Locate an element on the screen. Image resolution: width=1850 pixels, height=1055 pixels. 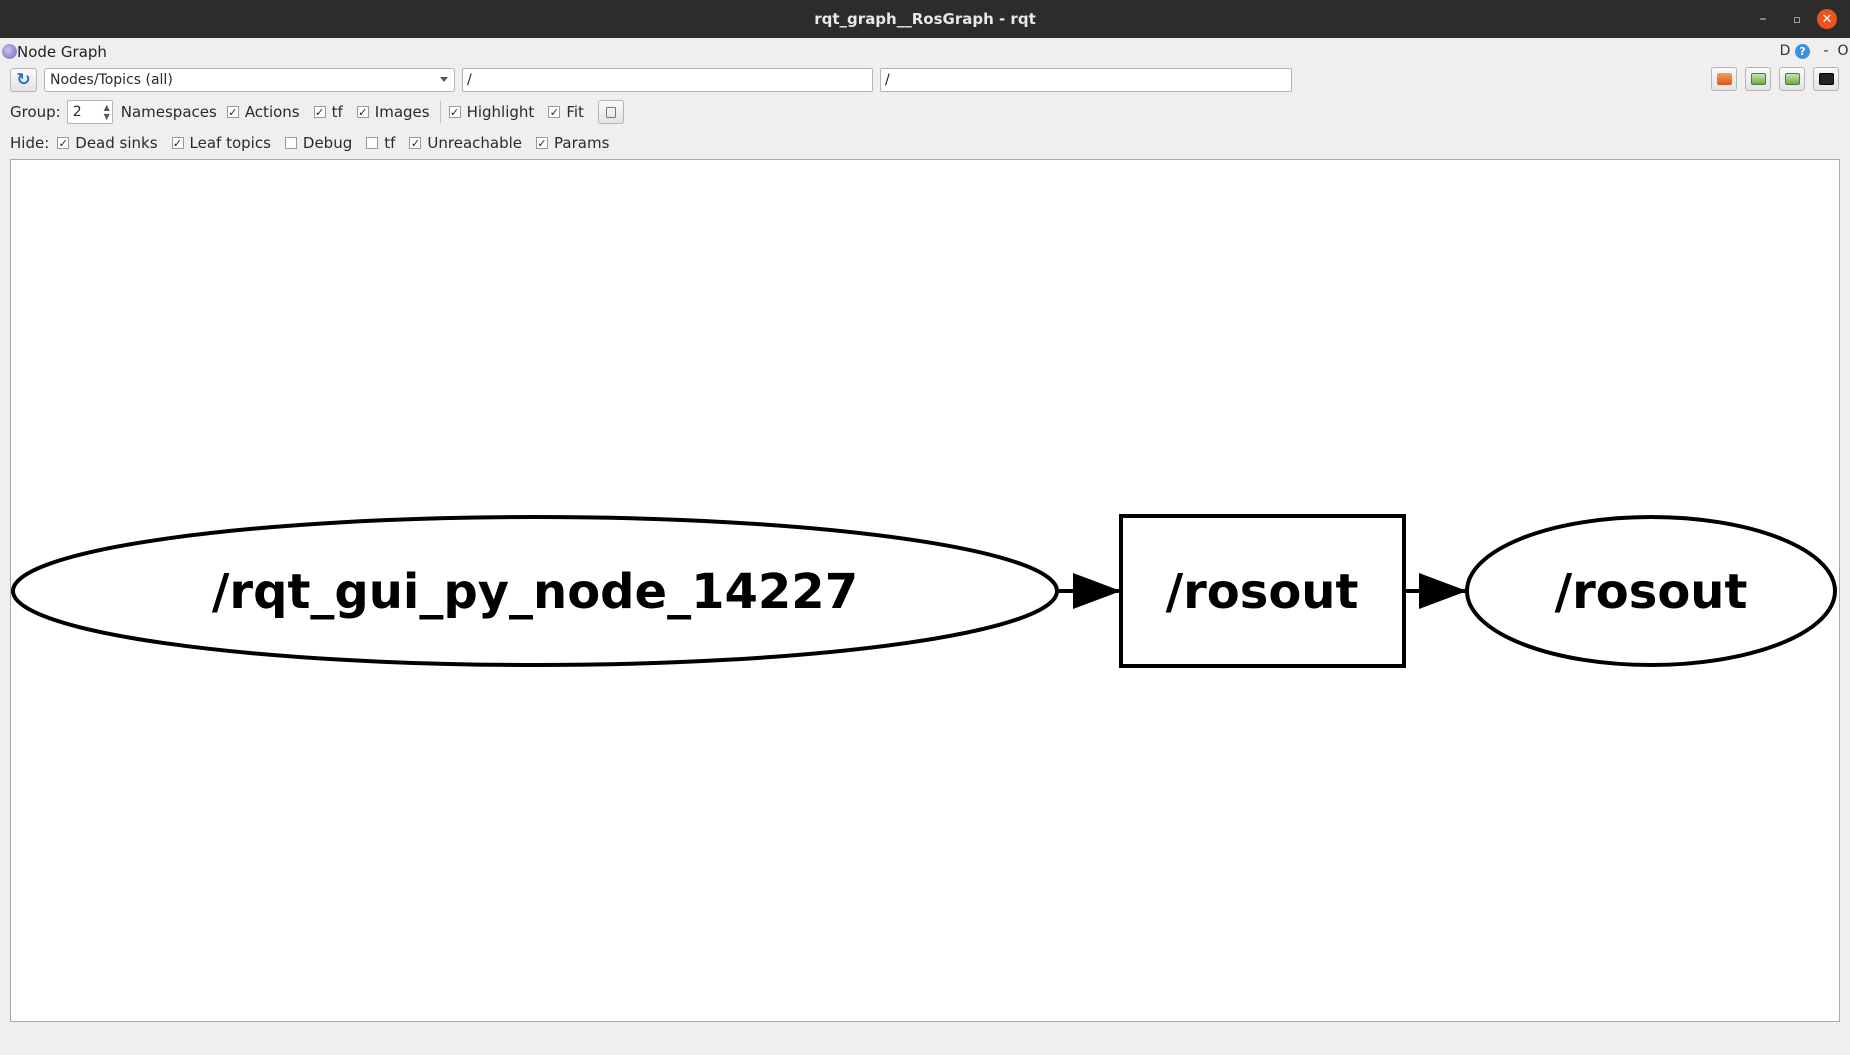
save-svg-icon is located at coordinates (1792, 79).